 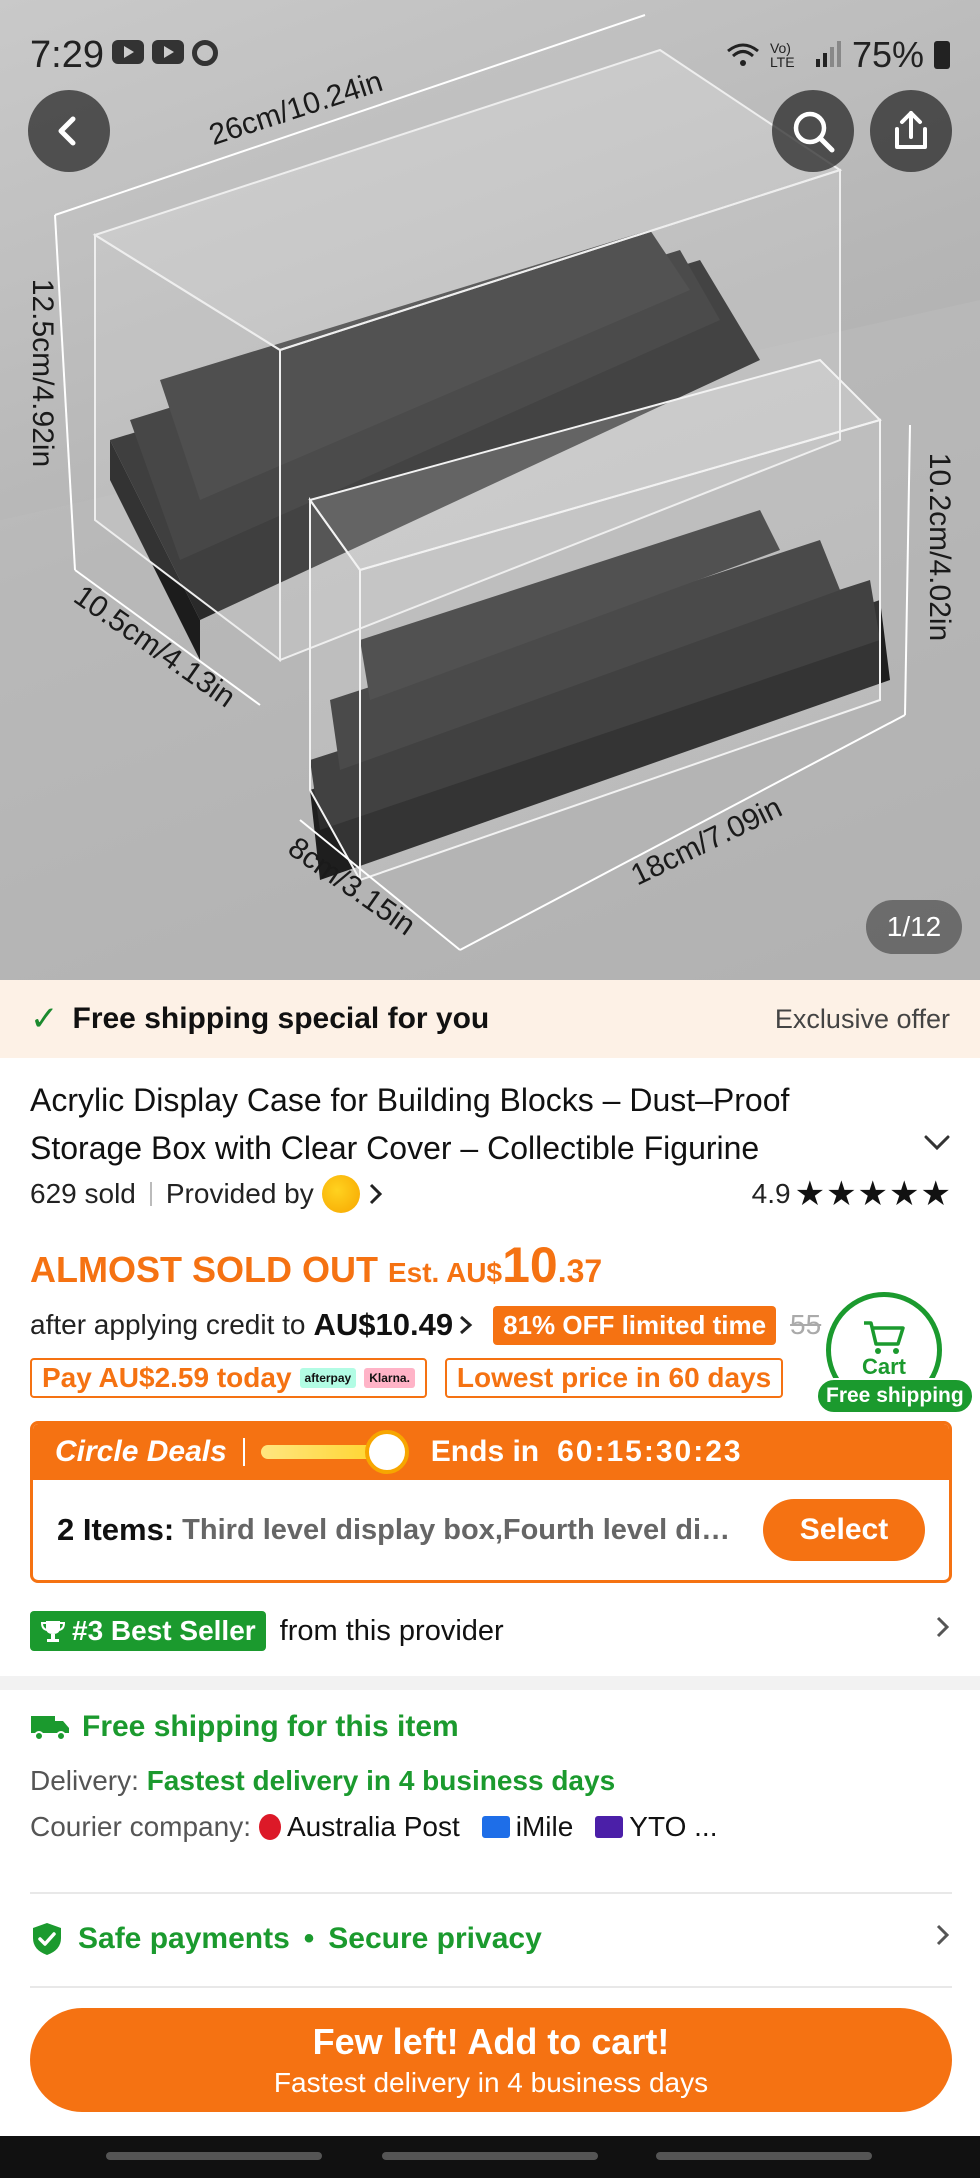 I want to click on wifi-icon, so click(x=743, y=54).